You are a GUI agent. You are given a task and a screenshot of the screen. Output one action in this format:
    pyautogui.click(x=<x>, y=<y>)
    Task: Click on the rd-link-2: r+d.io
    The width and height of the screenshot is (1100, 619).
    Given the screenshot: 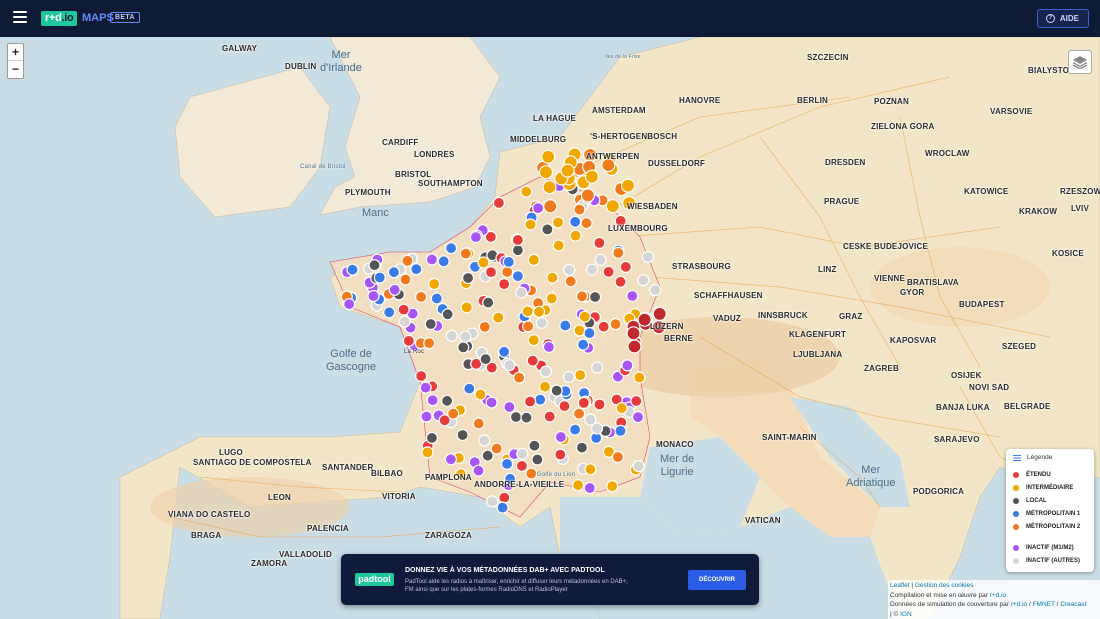 What is the action you would take?
    pyautogui.click(x=1019, y=604)
    